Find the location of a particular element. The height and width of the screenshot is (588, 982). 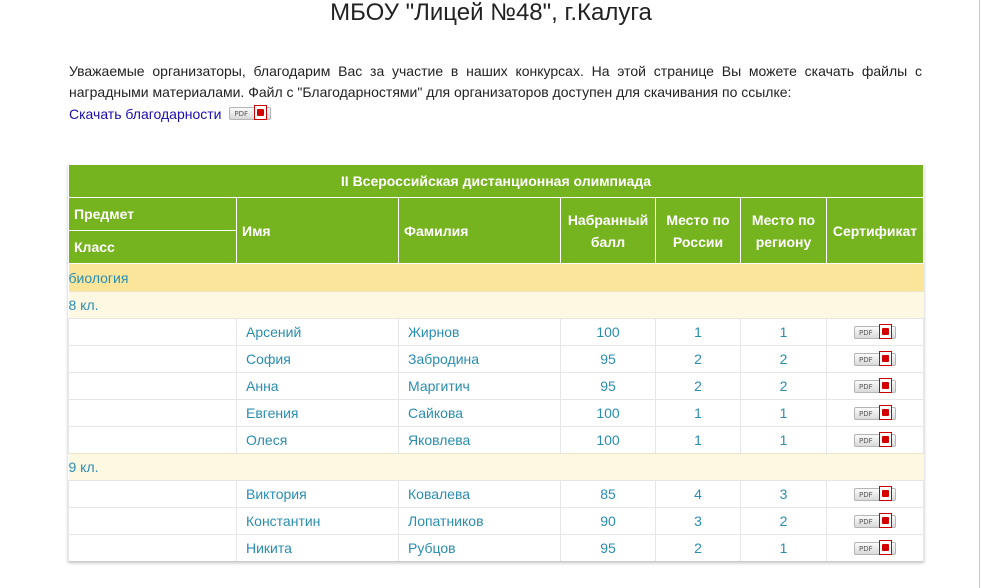

table-row: Арсений Жирнов 100 1 1 PDF is located at coordinates (496, 332).